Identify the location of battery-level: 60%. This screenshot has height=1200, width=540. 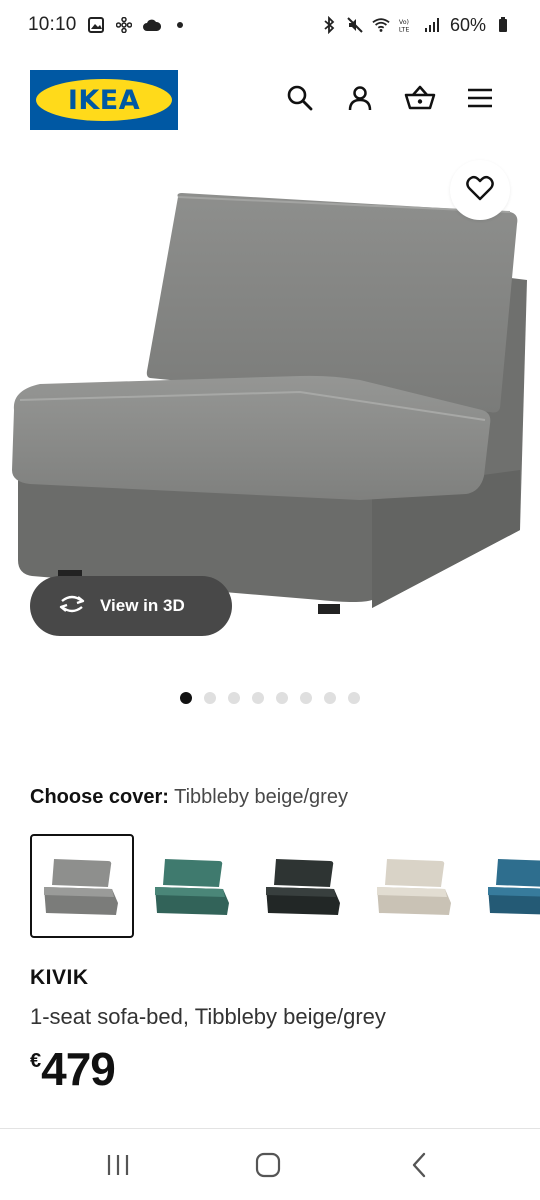
(467, 24).